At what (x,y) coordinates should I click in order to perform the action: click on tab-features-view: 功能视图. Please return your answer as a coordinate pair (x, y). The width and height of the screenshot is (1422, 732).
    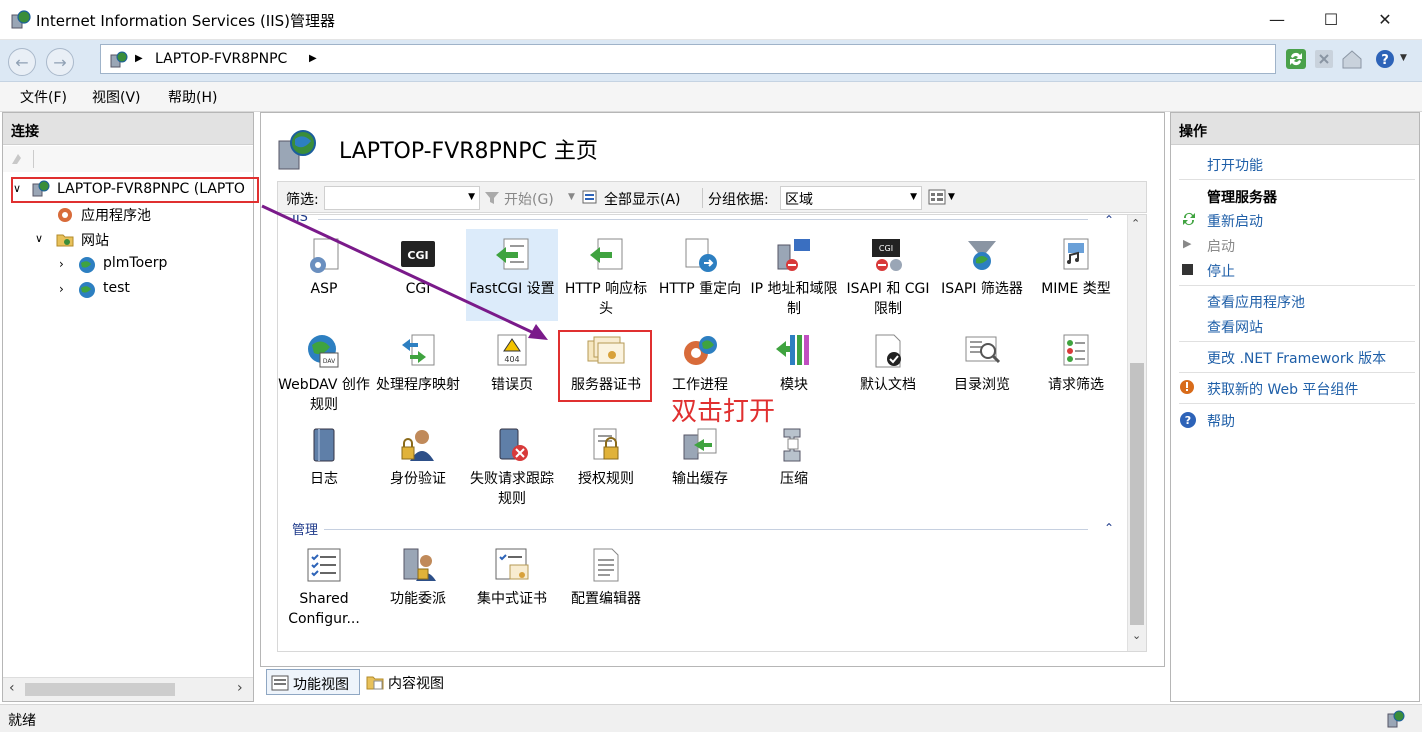
    Looking at the image, I should click on (313, 682).